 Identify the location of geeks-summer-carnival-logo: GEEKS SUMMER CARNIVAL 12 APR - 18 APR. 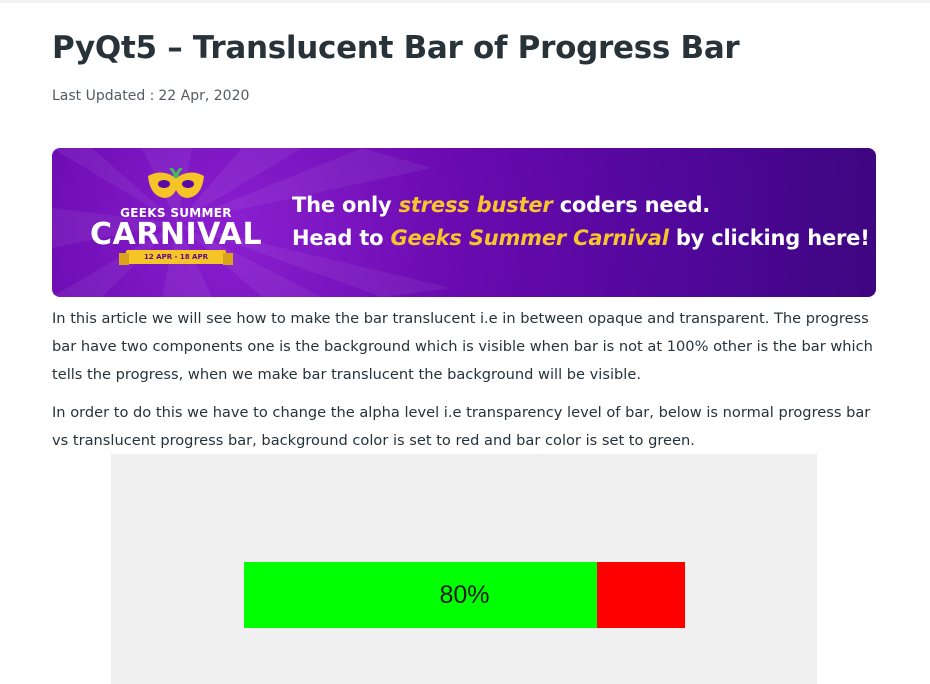
(176, 224).